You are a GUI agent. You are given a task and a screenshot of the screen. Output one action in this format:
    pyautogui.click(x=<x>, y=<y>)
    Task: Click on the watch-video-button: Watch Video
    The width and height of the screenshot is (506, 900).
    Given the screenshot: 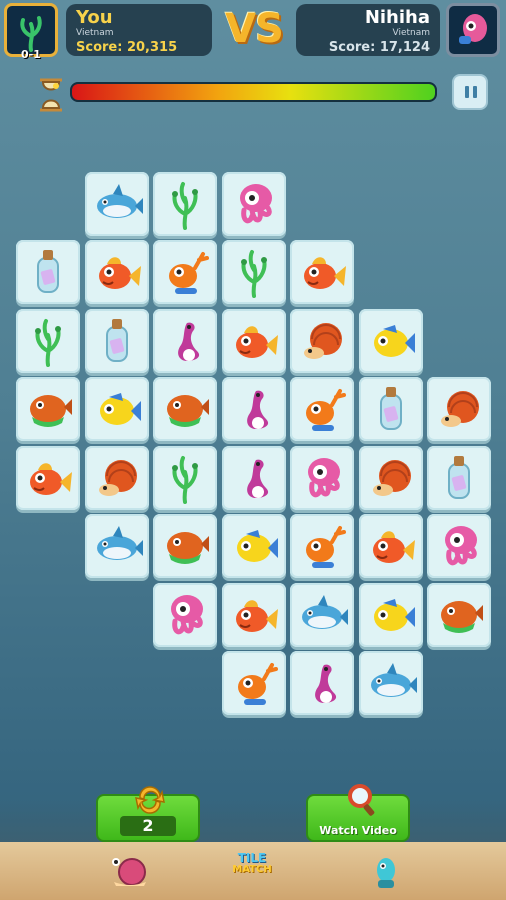 What is the action you would take?
    pyautogui.click(x=358, y=813)
    